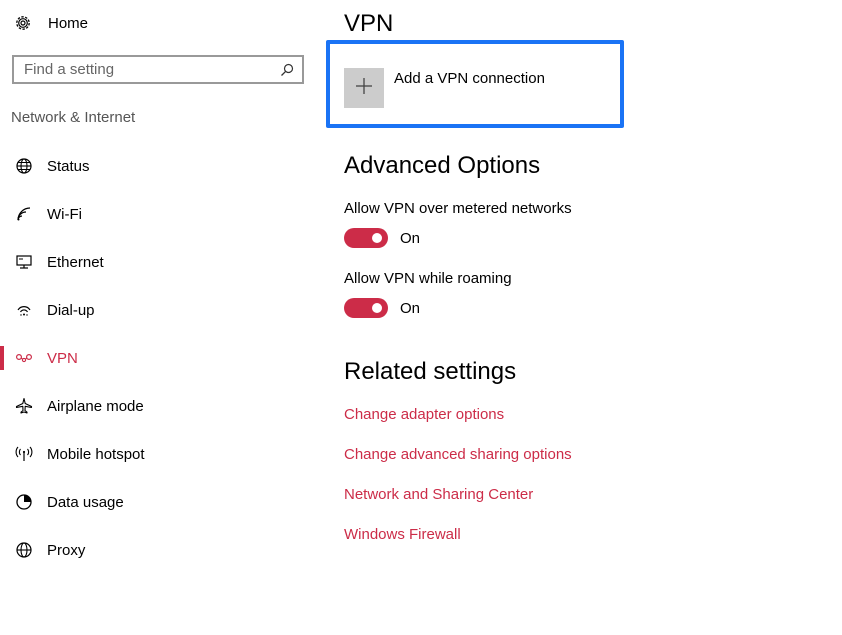  What do you see at coordinates (64, 214) in the screenshot?
I see `sidebar-item-label: Wi-Fi` at bounding box center [64, 214].